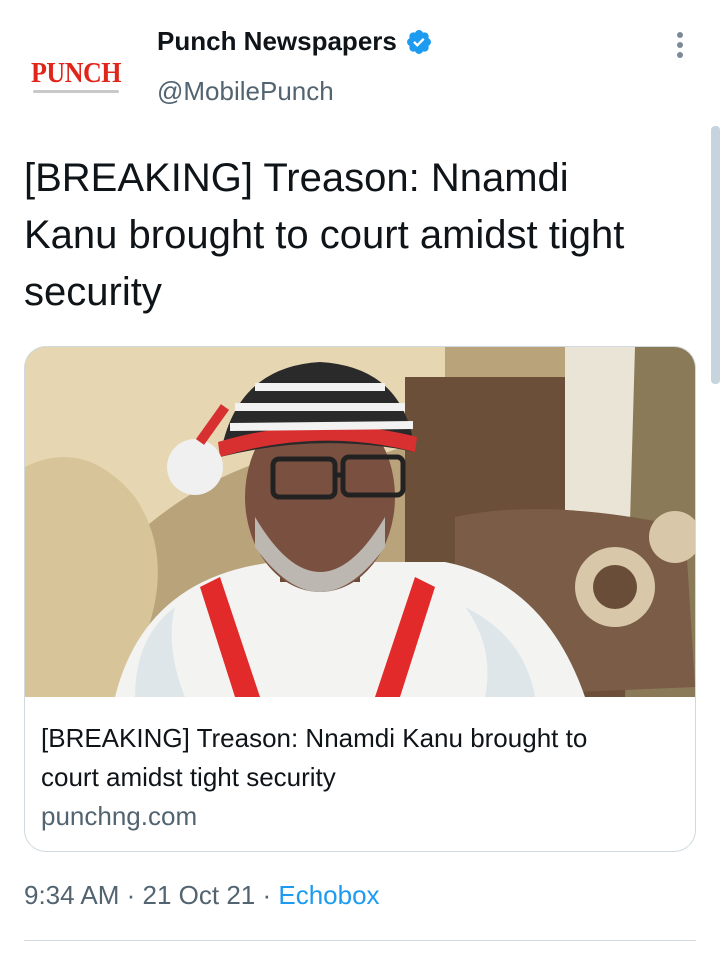 The width and height of the screenshot is (720, 953). What do you see at coordinates (360, 940) in the screenshot?
I see `divider` at bounding box center [360, 940].